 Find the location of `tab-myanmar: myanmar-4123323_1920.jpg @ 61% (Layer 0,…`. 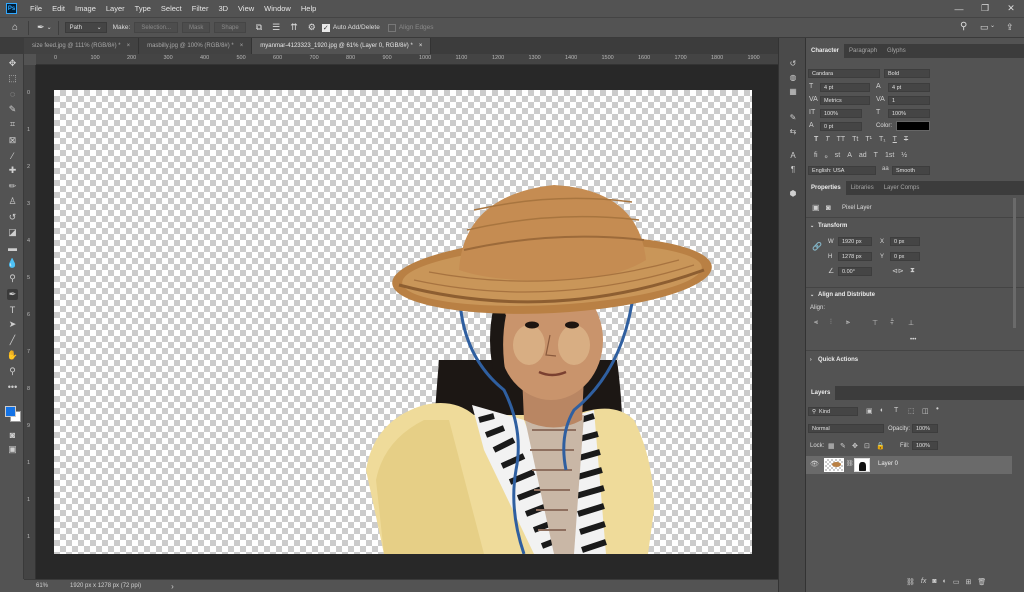

tab-myanmar: myanmar-4123323_1920.jpg @ 61% (Layer 0,… is located at coordinates (342, 46).